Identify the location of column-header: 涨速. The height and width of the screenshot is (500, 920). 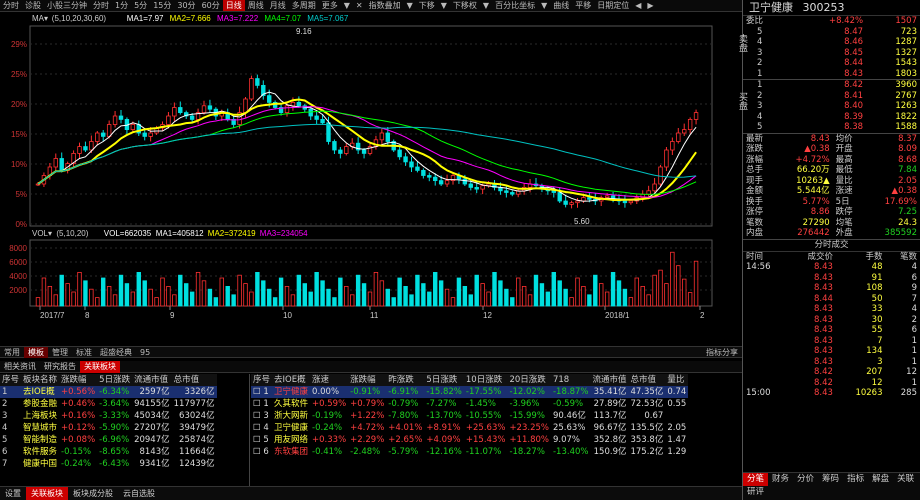
(329, 380).